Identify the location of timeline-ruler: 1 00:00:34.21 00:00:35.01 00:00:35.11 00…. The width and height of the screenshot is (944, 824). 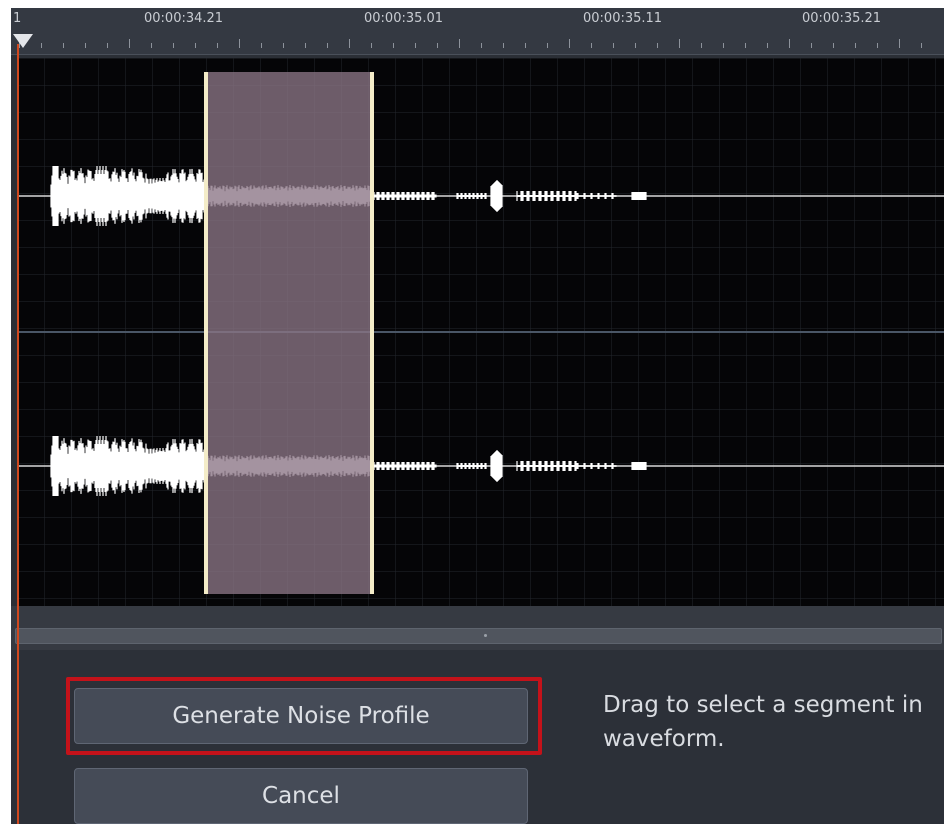
(477, 31).